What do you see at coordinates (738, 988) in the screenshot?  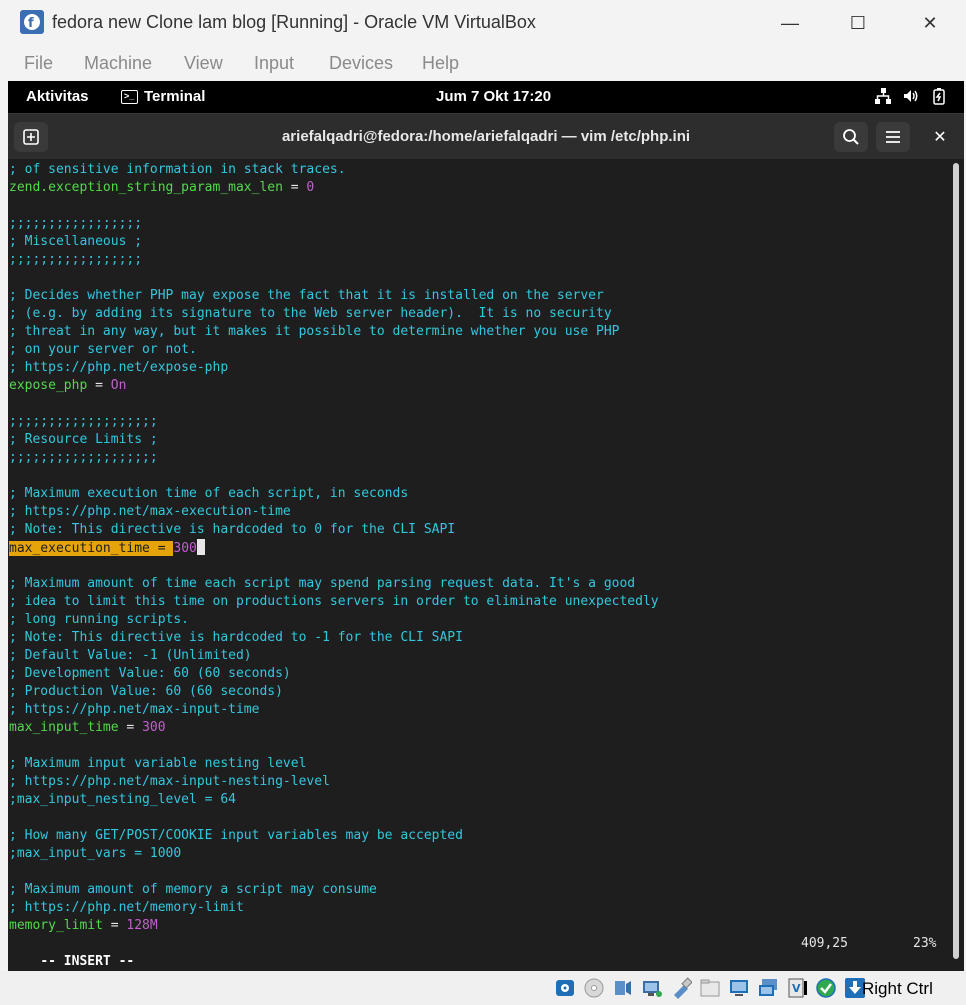 I see `display-icon` at bounding box center [738, 988].